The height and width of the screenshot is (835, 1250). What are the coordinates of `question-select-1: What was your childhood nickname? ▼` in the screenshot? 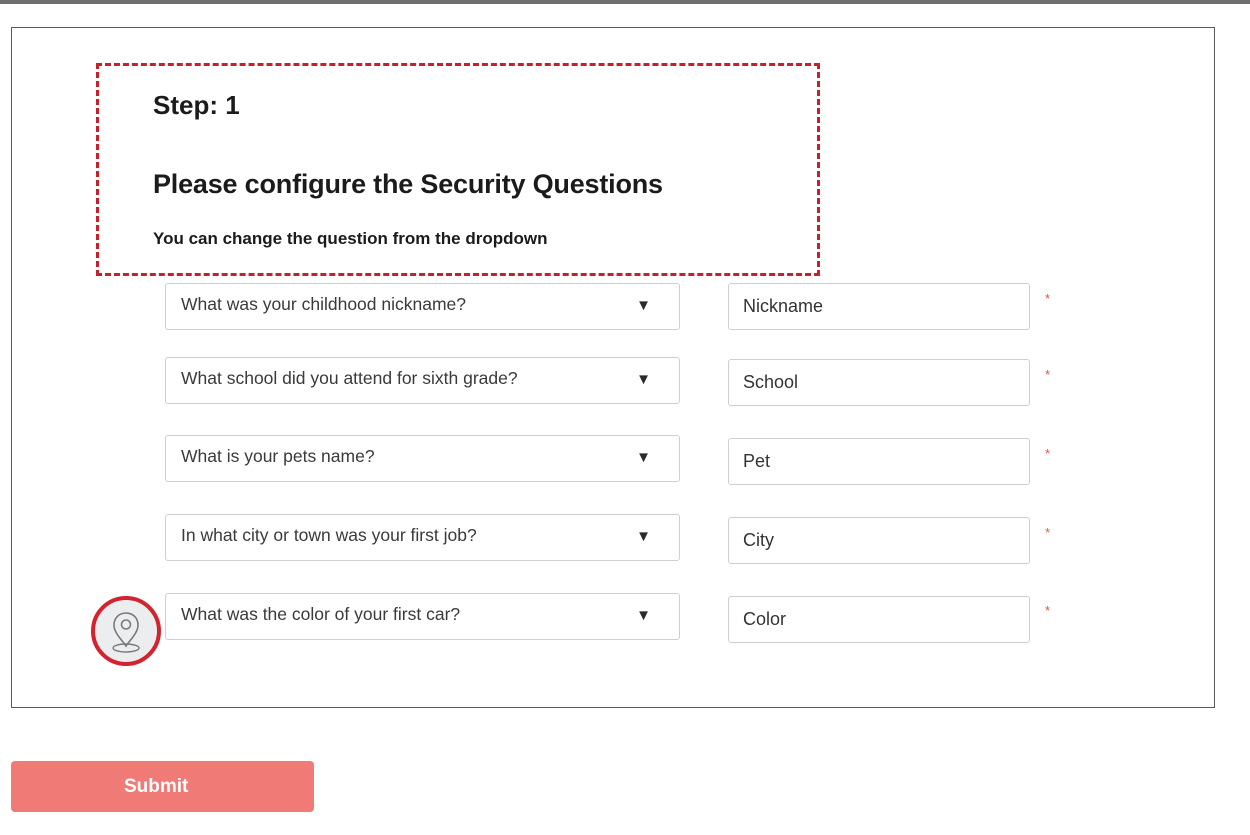 It's located at (422, 306).